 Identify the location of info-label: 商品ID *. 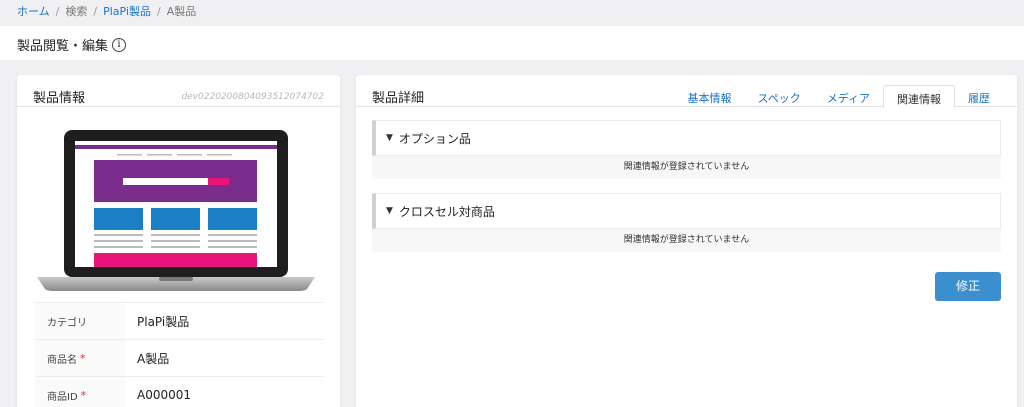
(80, 392).